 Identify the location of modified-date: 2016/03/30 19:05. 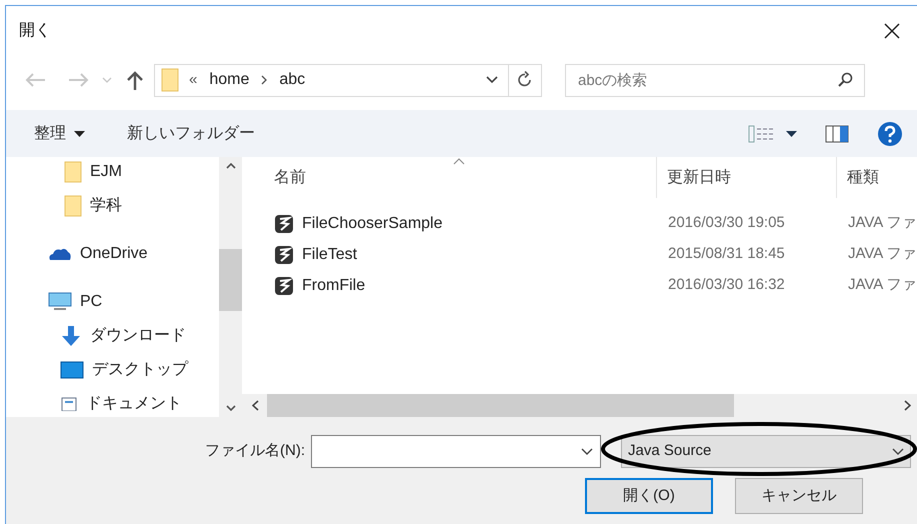
(726, 223).